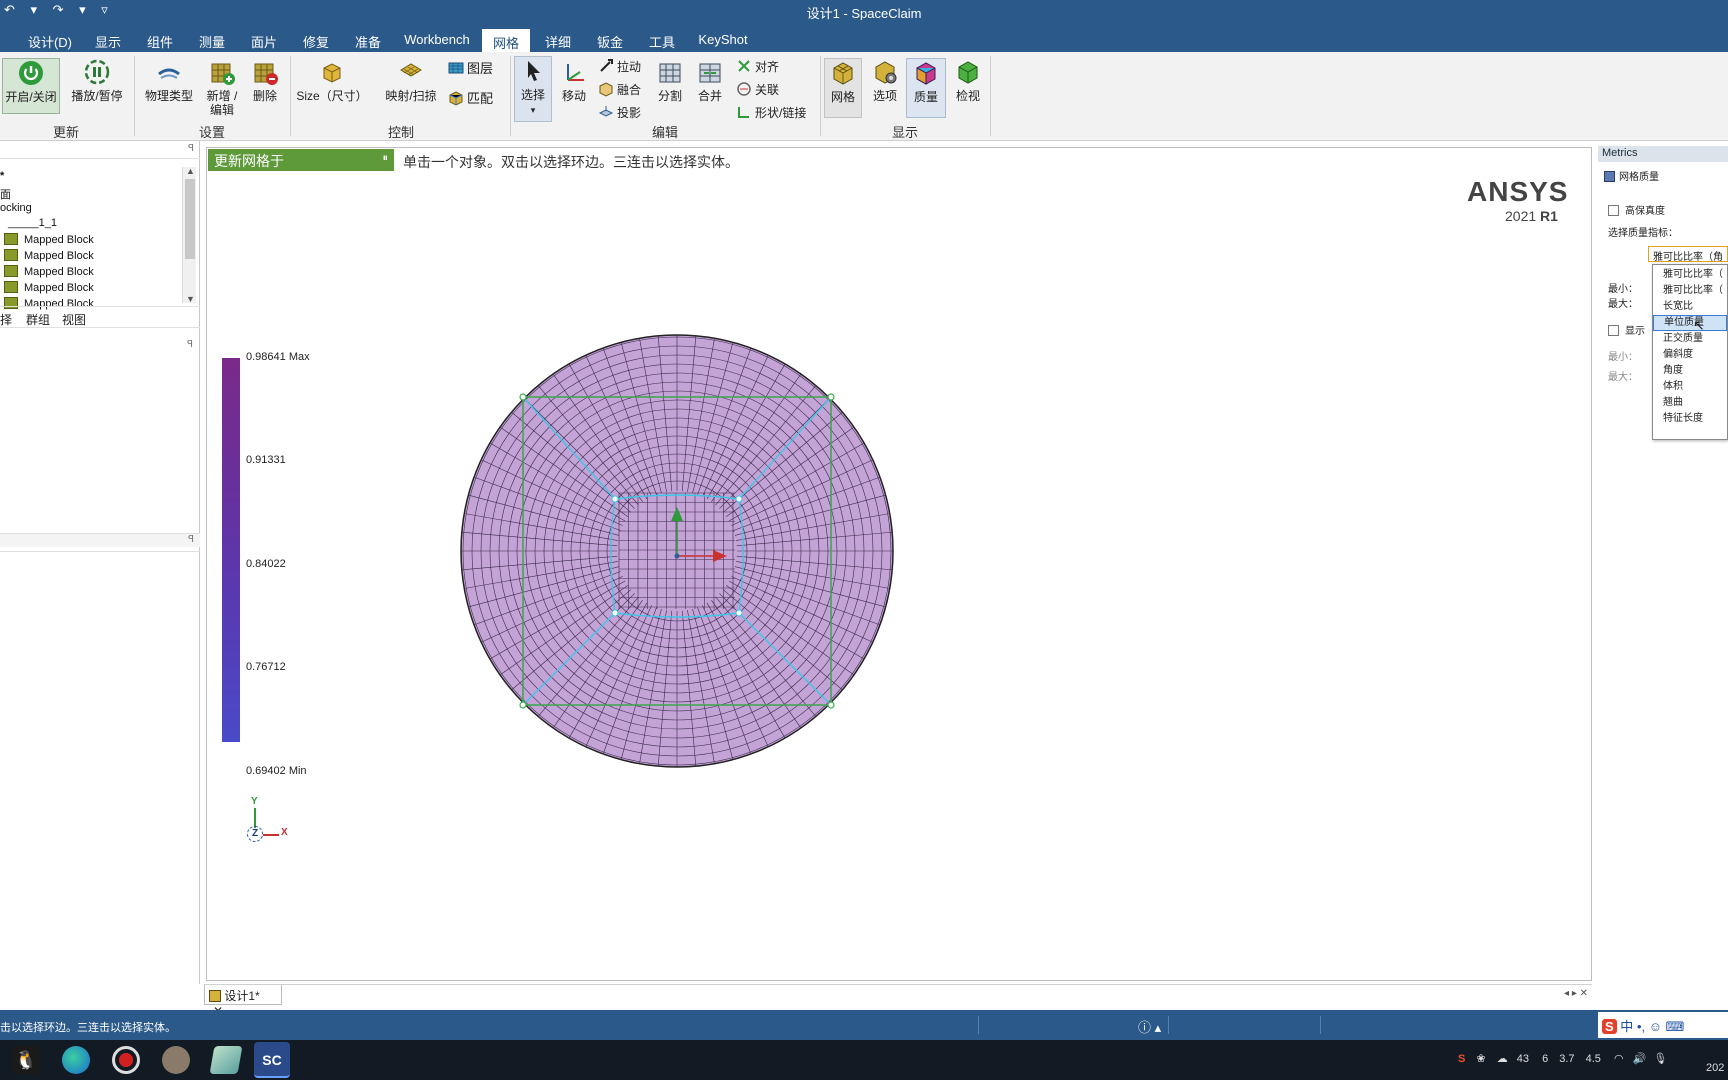  Describe the element at coordinates (1631, 175) in the screenshot. I see `mesh-quality-item: 网格质量` at that location.